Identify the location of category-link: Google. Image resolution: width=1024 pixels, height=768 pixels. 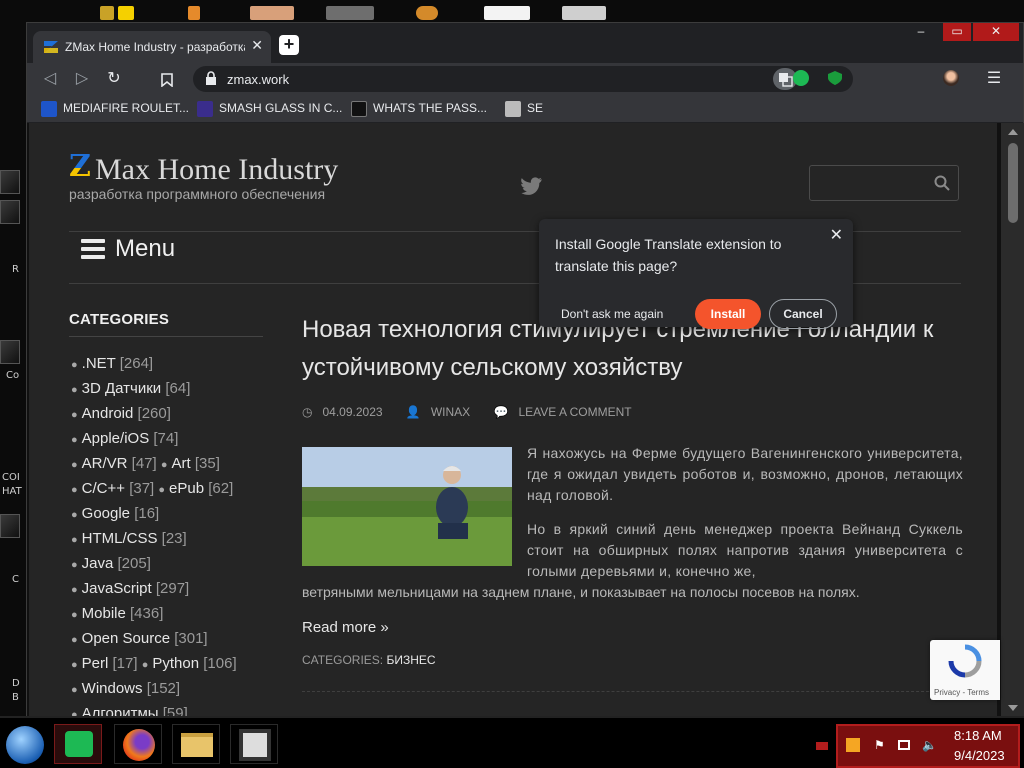
(106, 513).